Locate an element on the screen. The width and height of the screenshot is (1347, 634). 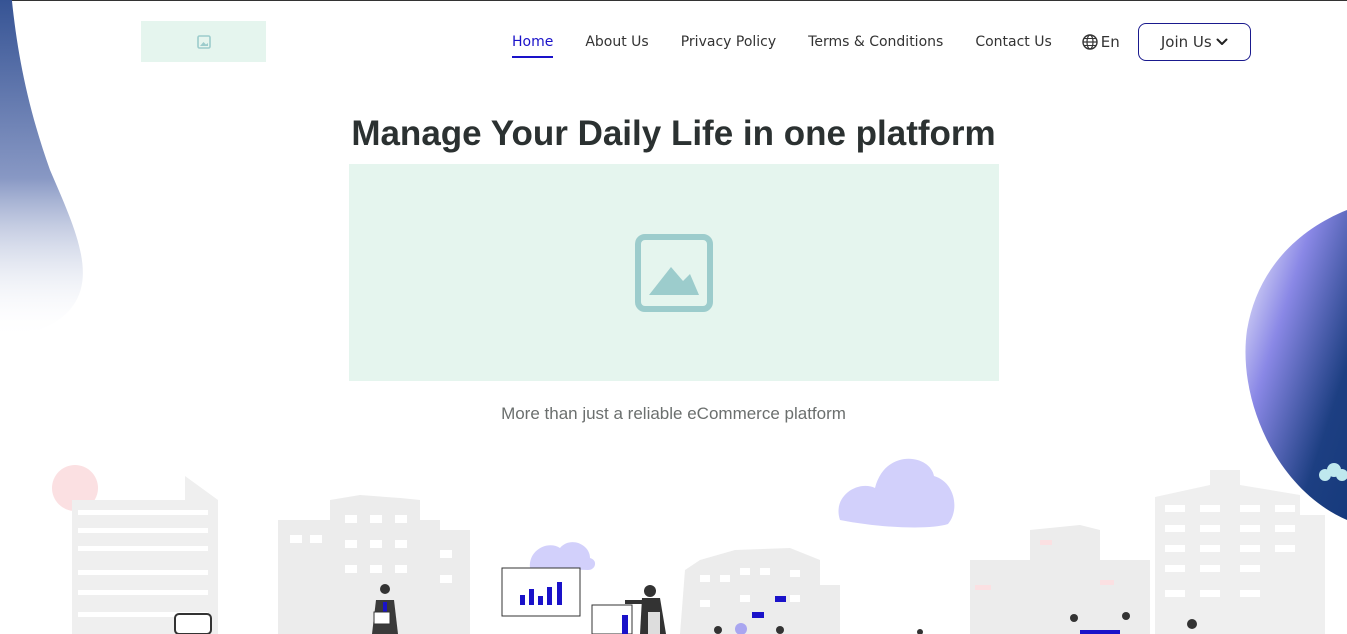
language-label: En is located at coordinates (1110, 42).